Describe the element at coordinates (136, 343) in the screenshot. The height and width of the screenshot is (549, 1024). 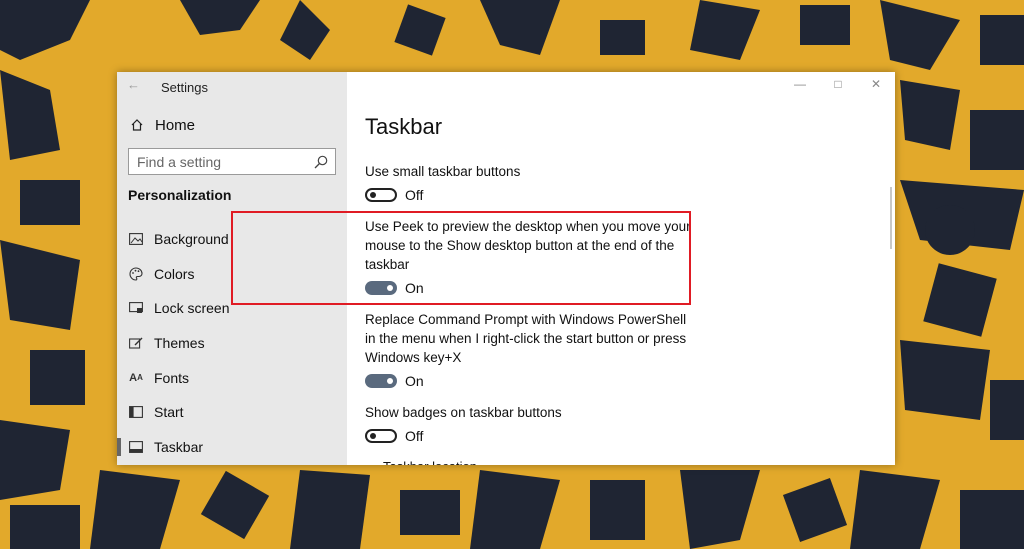
I see `brush-icon` at that location.